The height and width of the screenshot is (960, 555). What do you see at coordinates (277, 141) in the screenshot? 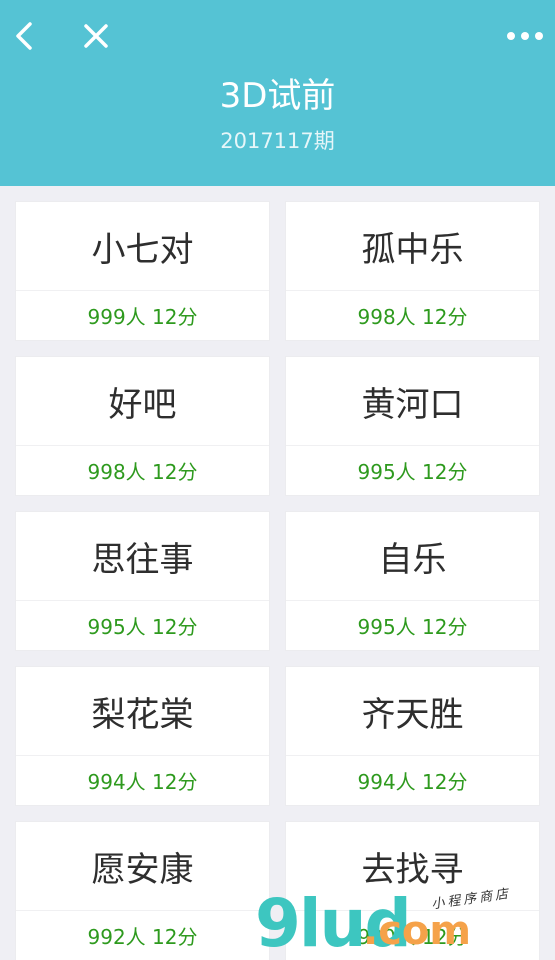
I see `issue-number: 2017117期` at bounding box center [277, 141].